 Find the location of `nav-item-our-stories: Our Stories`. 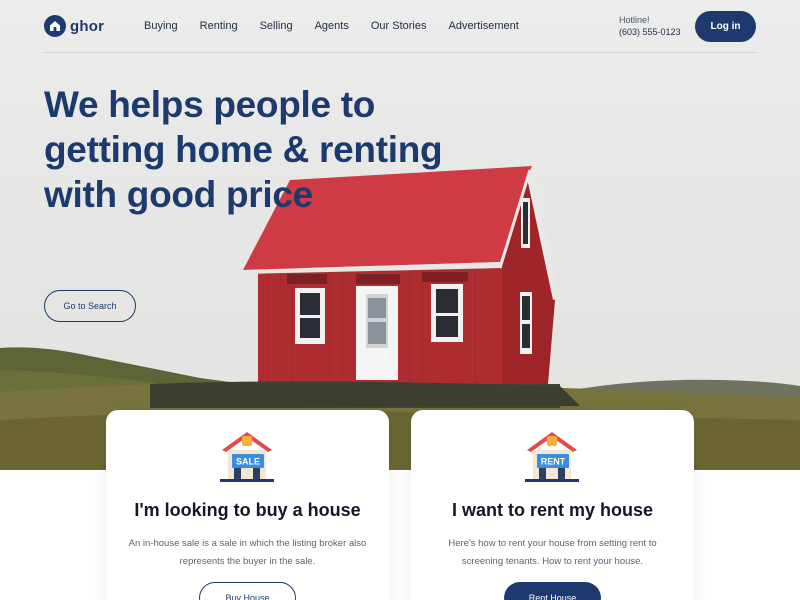

nav-item-our-stories: Our Stories is located at coordinates (399, 26).